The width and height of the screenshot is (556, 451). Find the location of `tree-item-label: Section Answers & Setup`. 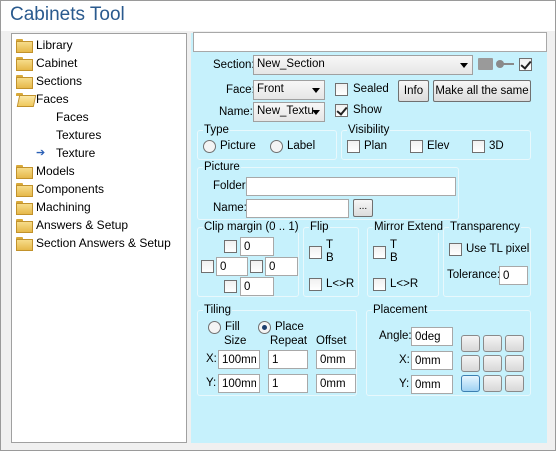

tree-item-label: Section Answers & Setup is located at coordinates (103, 243).